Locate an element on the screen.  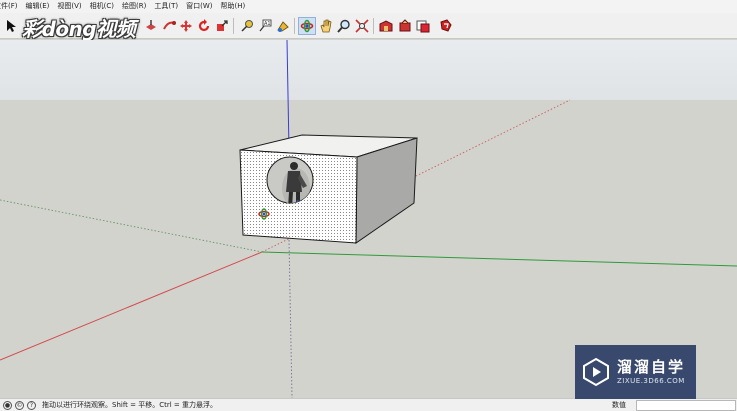
follow-me-icon is located at coordinates (169, 25).